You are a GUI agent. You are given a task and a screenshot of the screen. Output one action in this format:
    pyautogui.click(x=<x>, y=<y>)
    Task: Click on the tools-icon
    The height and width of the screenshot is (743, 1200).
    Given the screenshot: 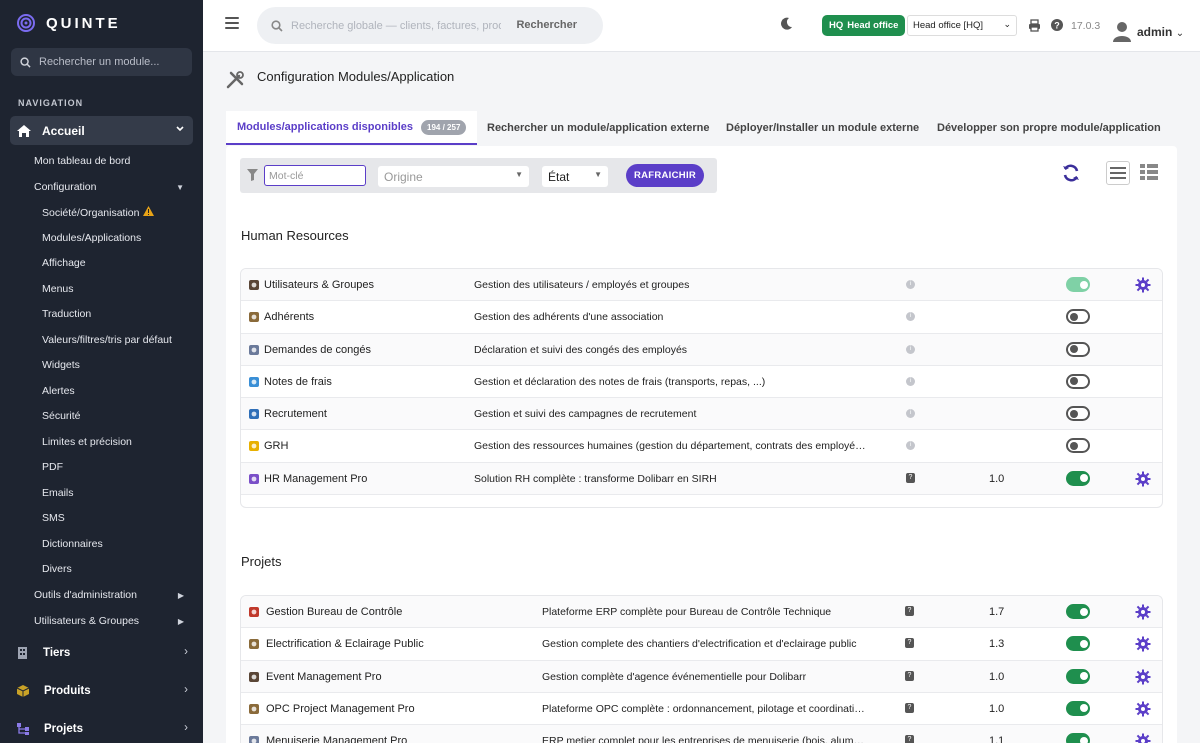 What is the action you would take?
    pyautogui.click(x=235, y=80)
    